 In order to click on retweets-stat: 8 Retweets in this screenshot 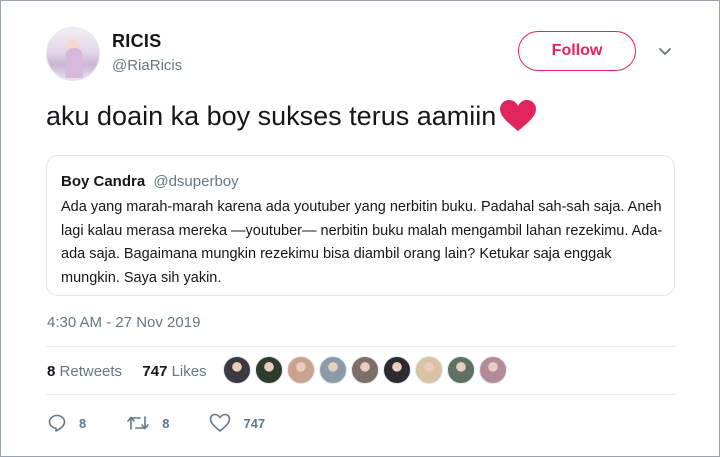, I will do `click(84, 371)`.